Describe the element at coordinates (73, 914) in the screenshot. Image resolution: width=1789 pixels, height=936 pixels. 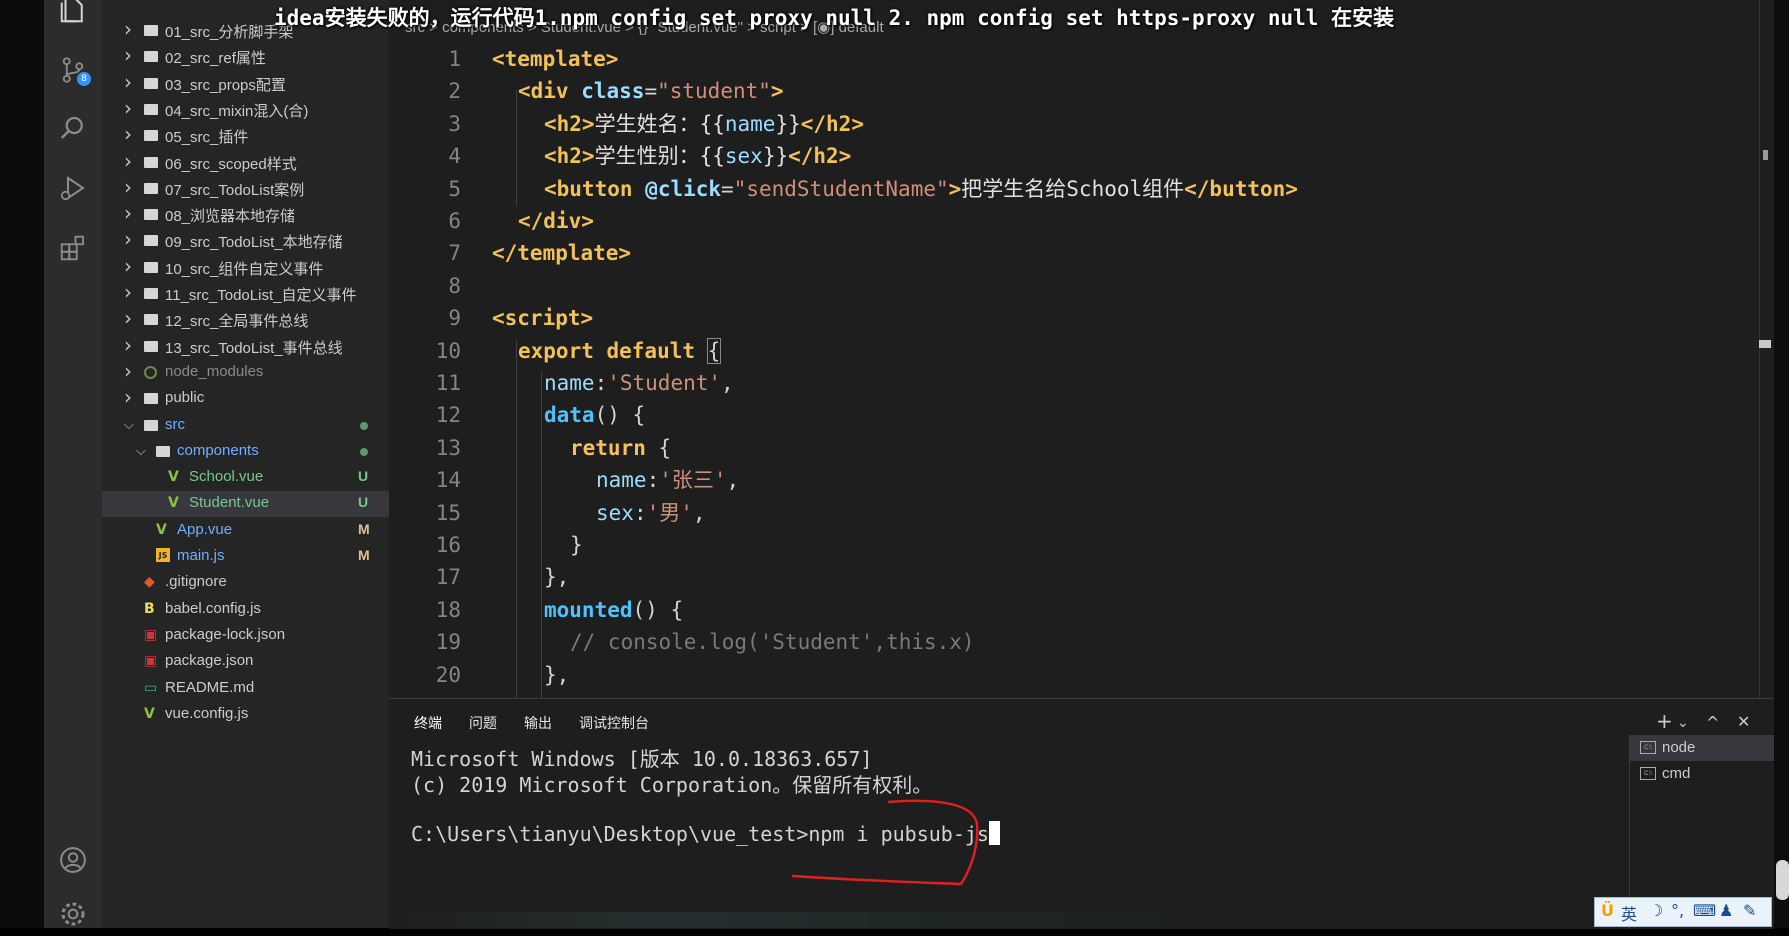
I see `settings-gear-icon` at that location.